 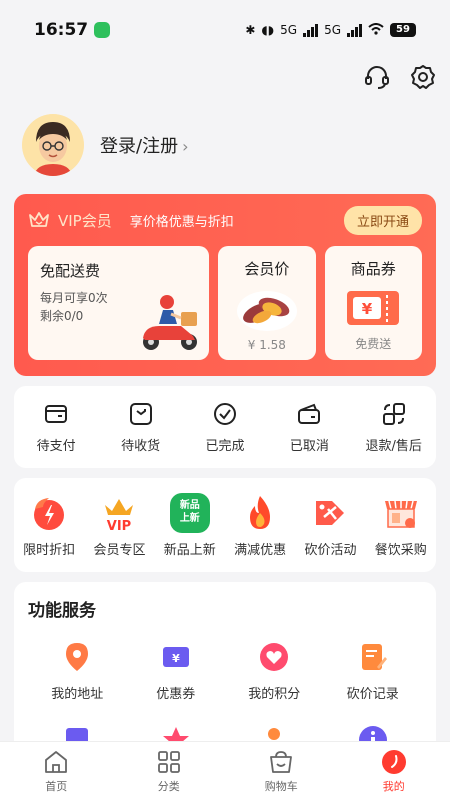 I want to click on vip-subtitle: 享价格优惠与折扣, so click(x=181, y=222).